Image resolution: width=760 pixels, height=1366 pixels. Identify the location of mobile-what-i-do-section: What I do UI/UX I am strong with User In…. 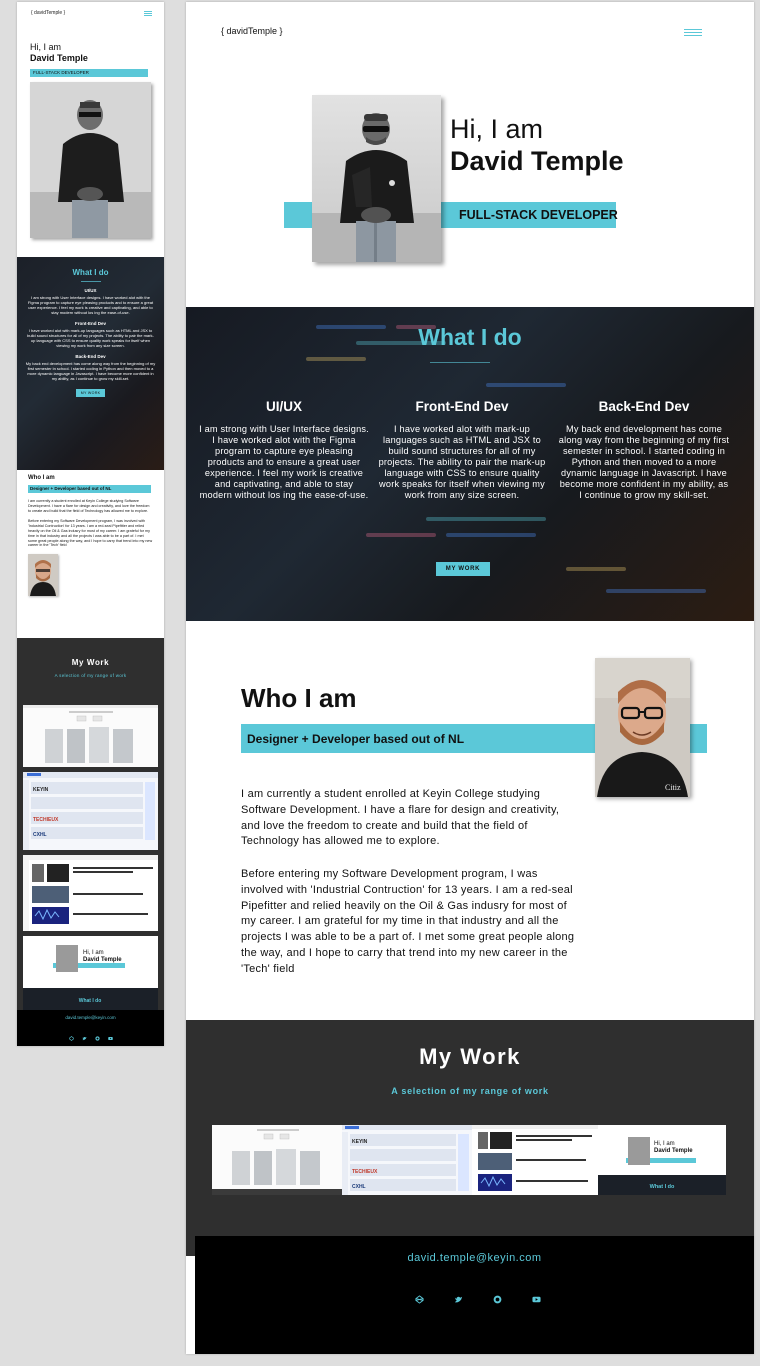
(90, 363).